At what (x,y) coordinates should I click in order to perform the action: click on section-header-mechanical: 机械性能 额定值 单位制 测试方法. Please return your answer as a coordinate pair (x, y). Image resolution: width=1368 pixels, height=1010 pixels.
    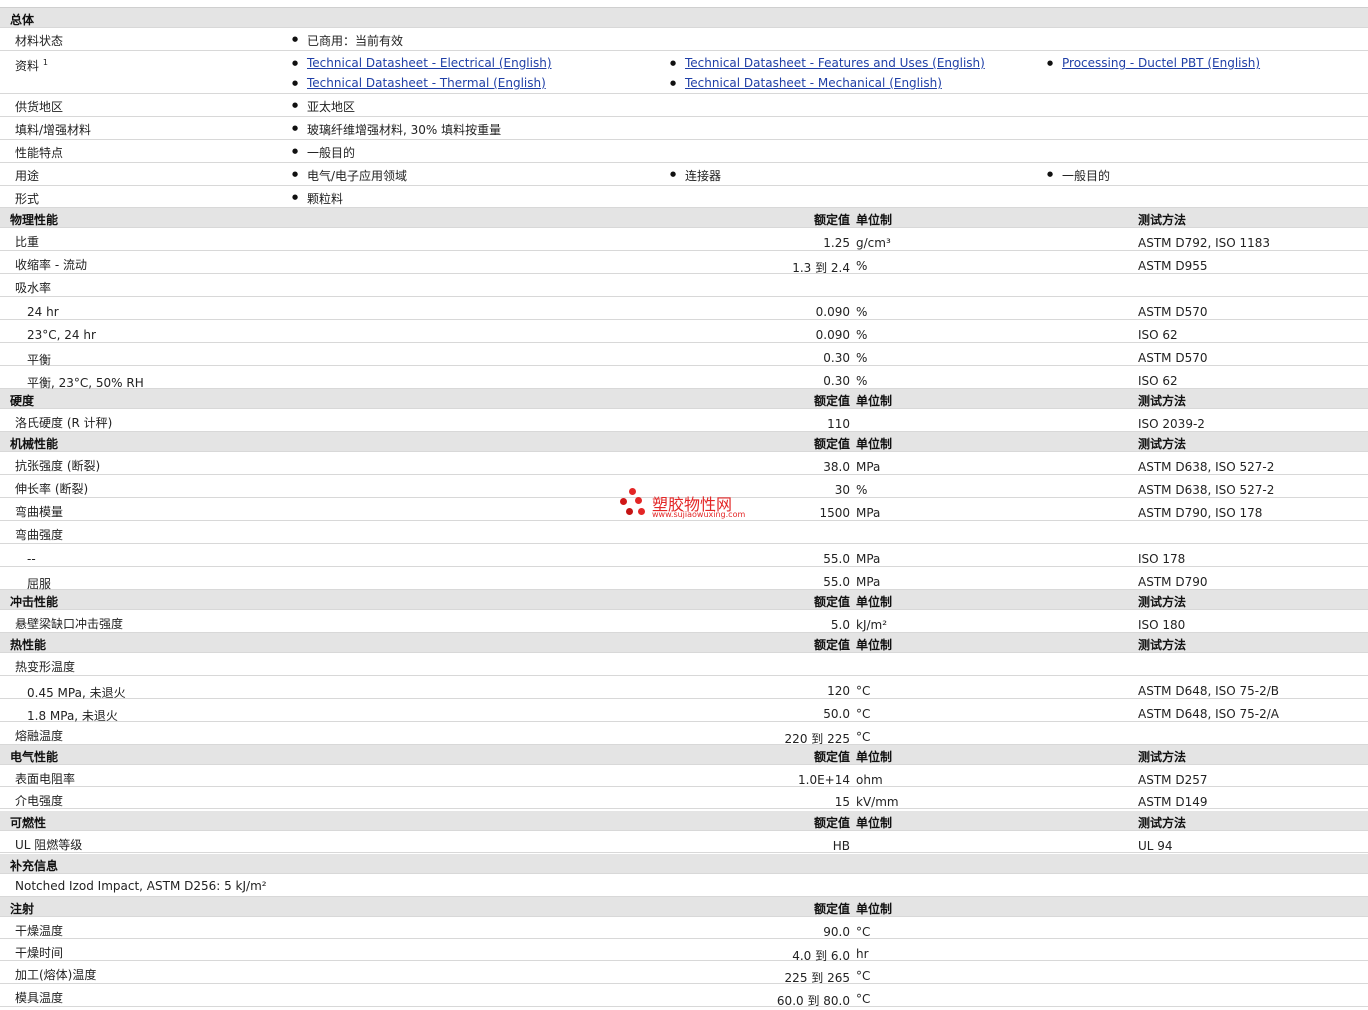
    Looking at the image, I should click on (684, 442).